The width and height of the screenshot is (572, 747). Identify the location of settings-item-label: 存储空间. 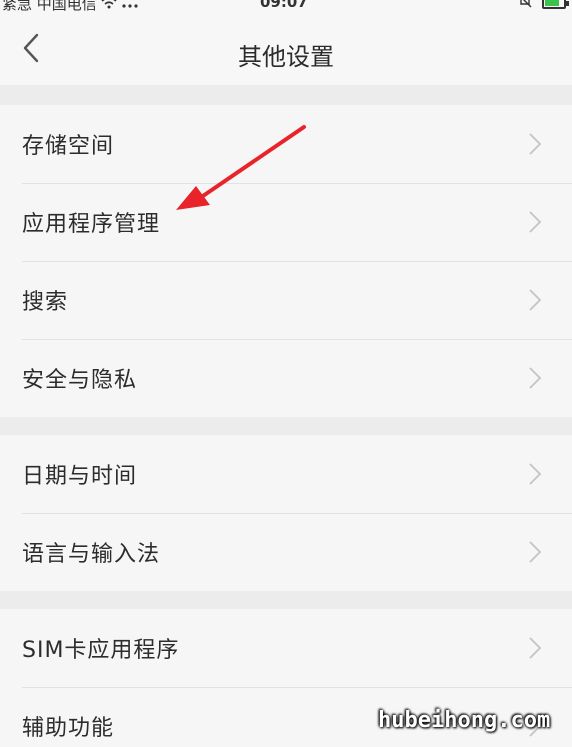
(68, 146).